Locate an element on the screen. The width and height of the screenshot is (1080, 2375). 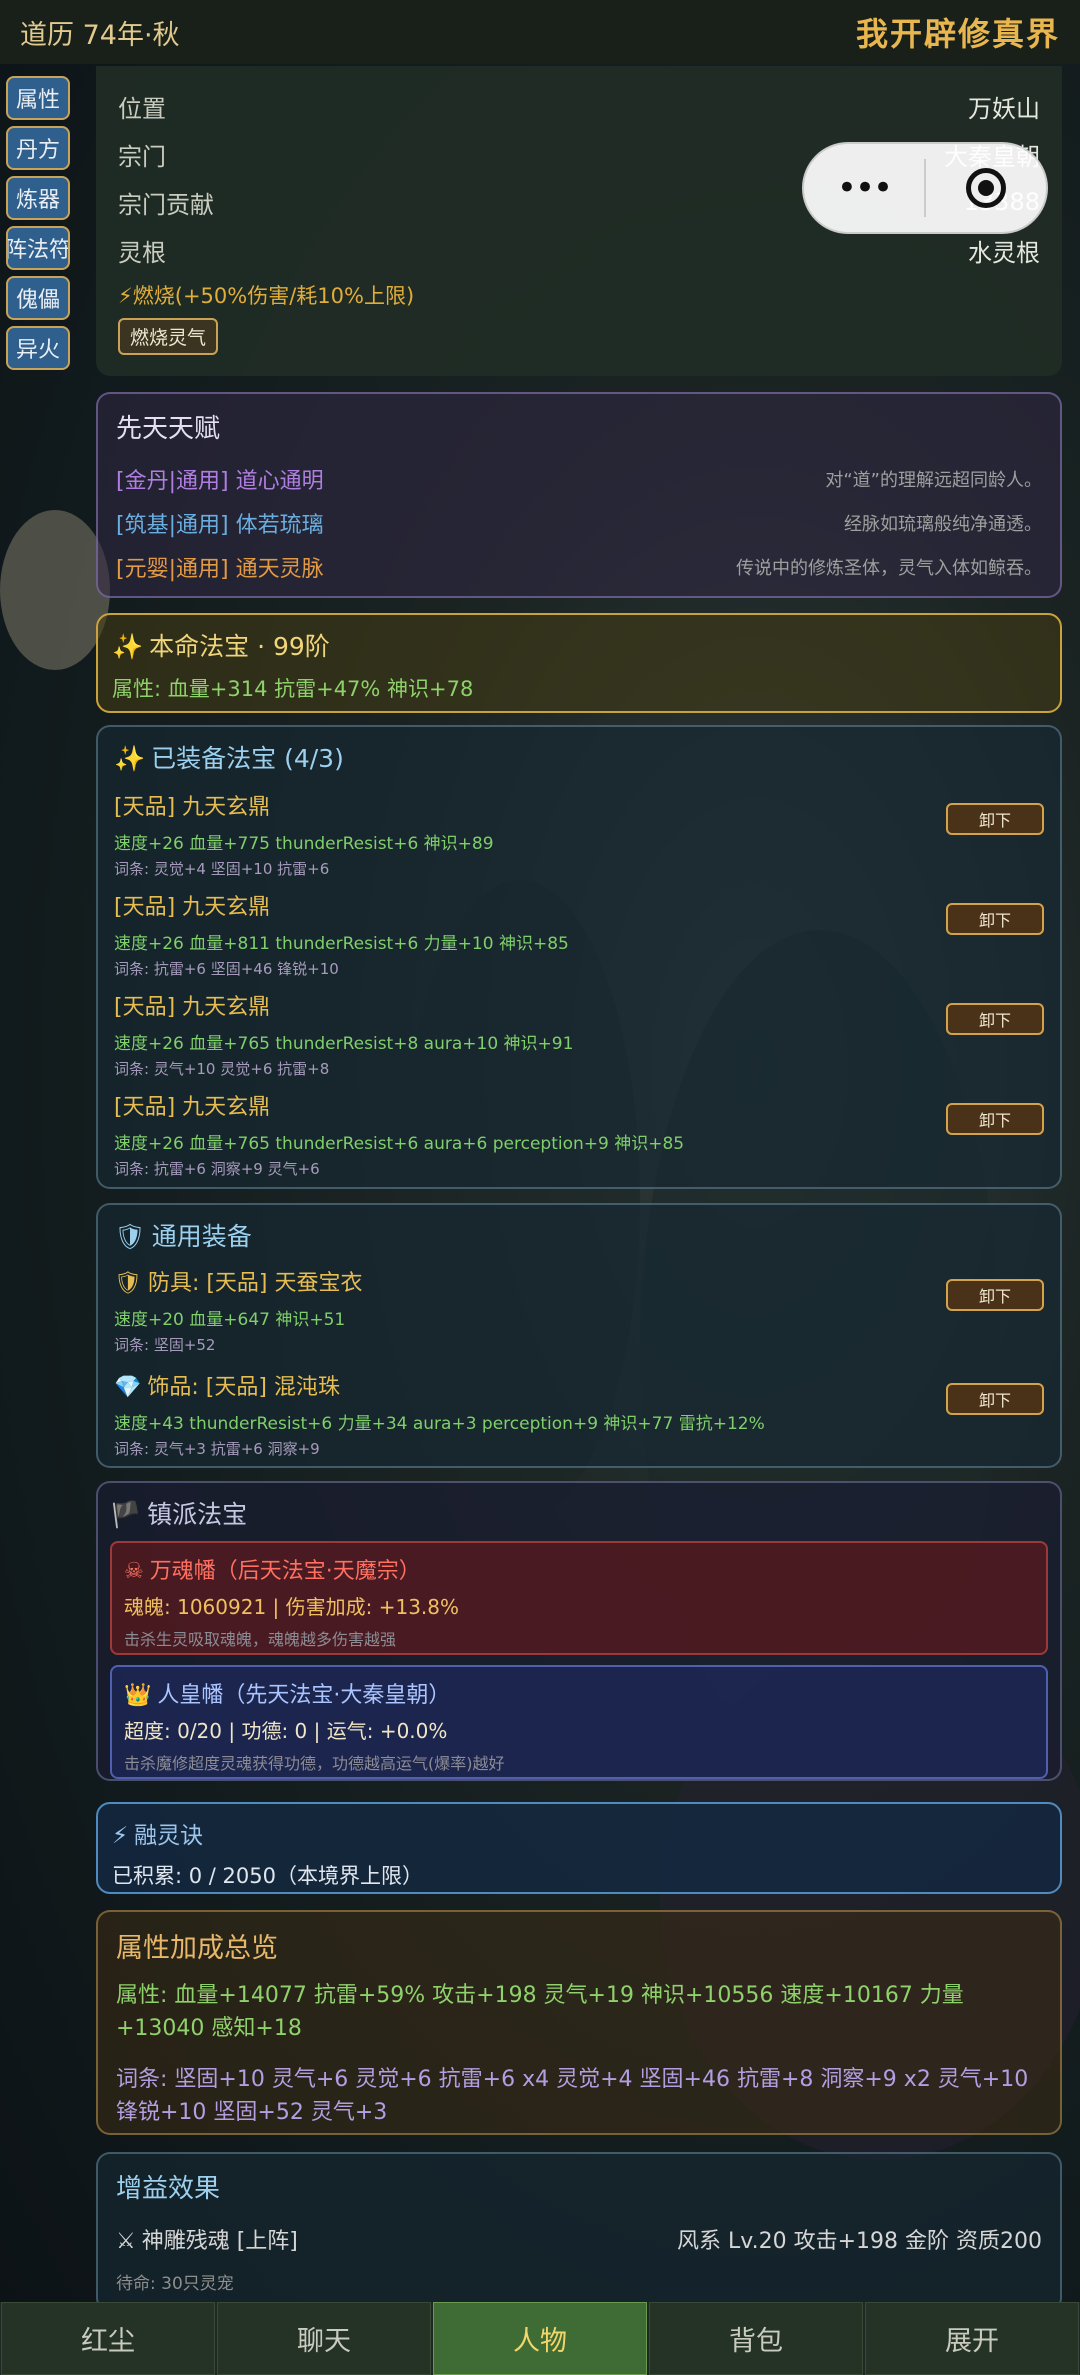
side-tab-recipes: 丹方 is located at coordinates (38, 148).